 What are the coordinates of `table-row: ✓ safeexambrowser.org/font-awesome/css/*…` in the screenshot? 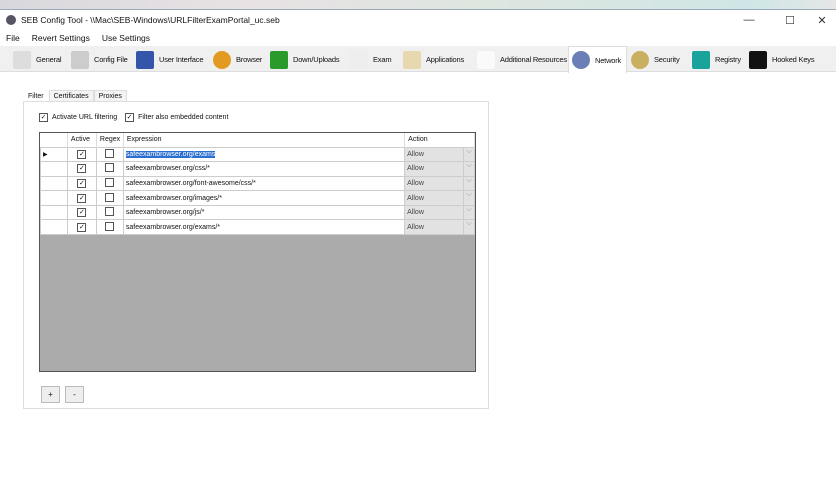 It's located at (257, 183).